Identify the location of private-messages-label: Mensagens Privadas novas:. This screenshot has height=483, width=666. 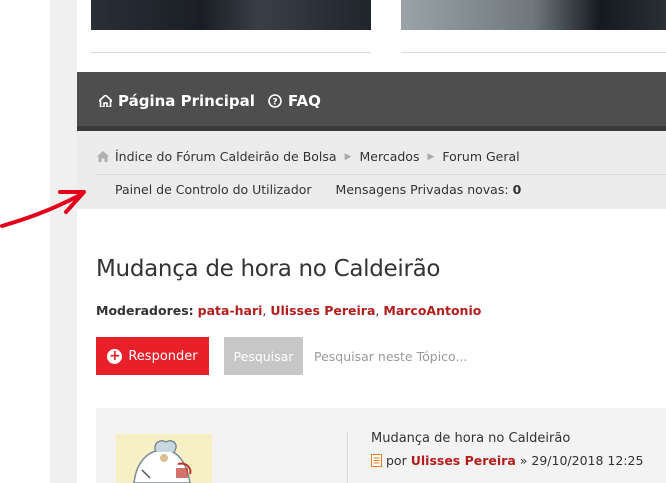
(422, 189).